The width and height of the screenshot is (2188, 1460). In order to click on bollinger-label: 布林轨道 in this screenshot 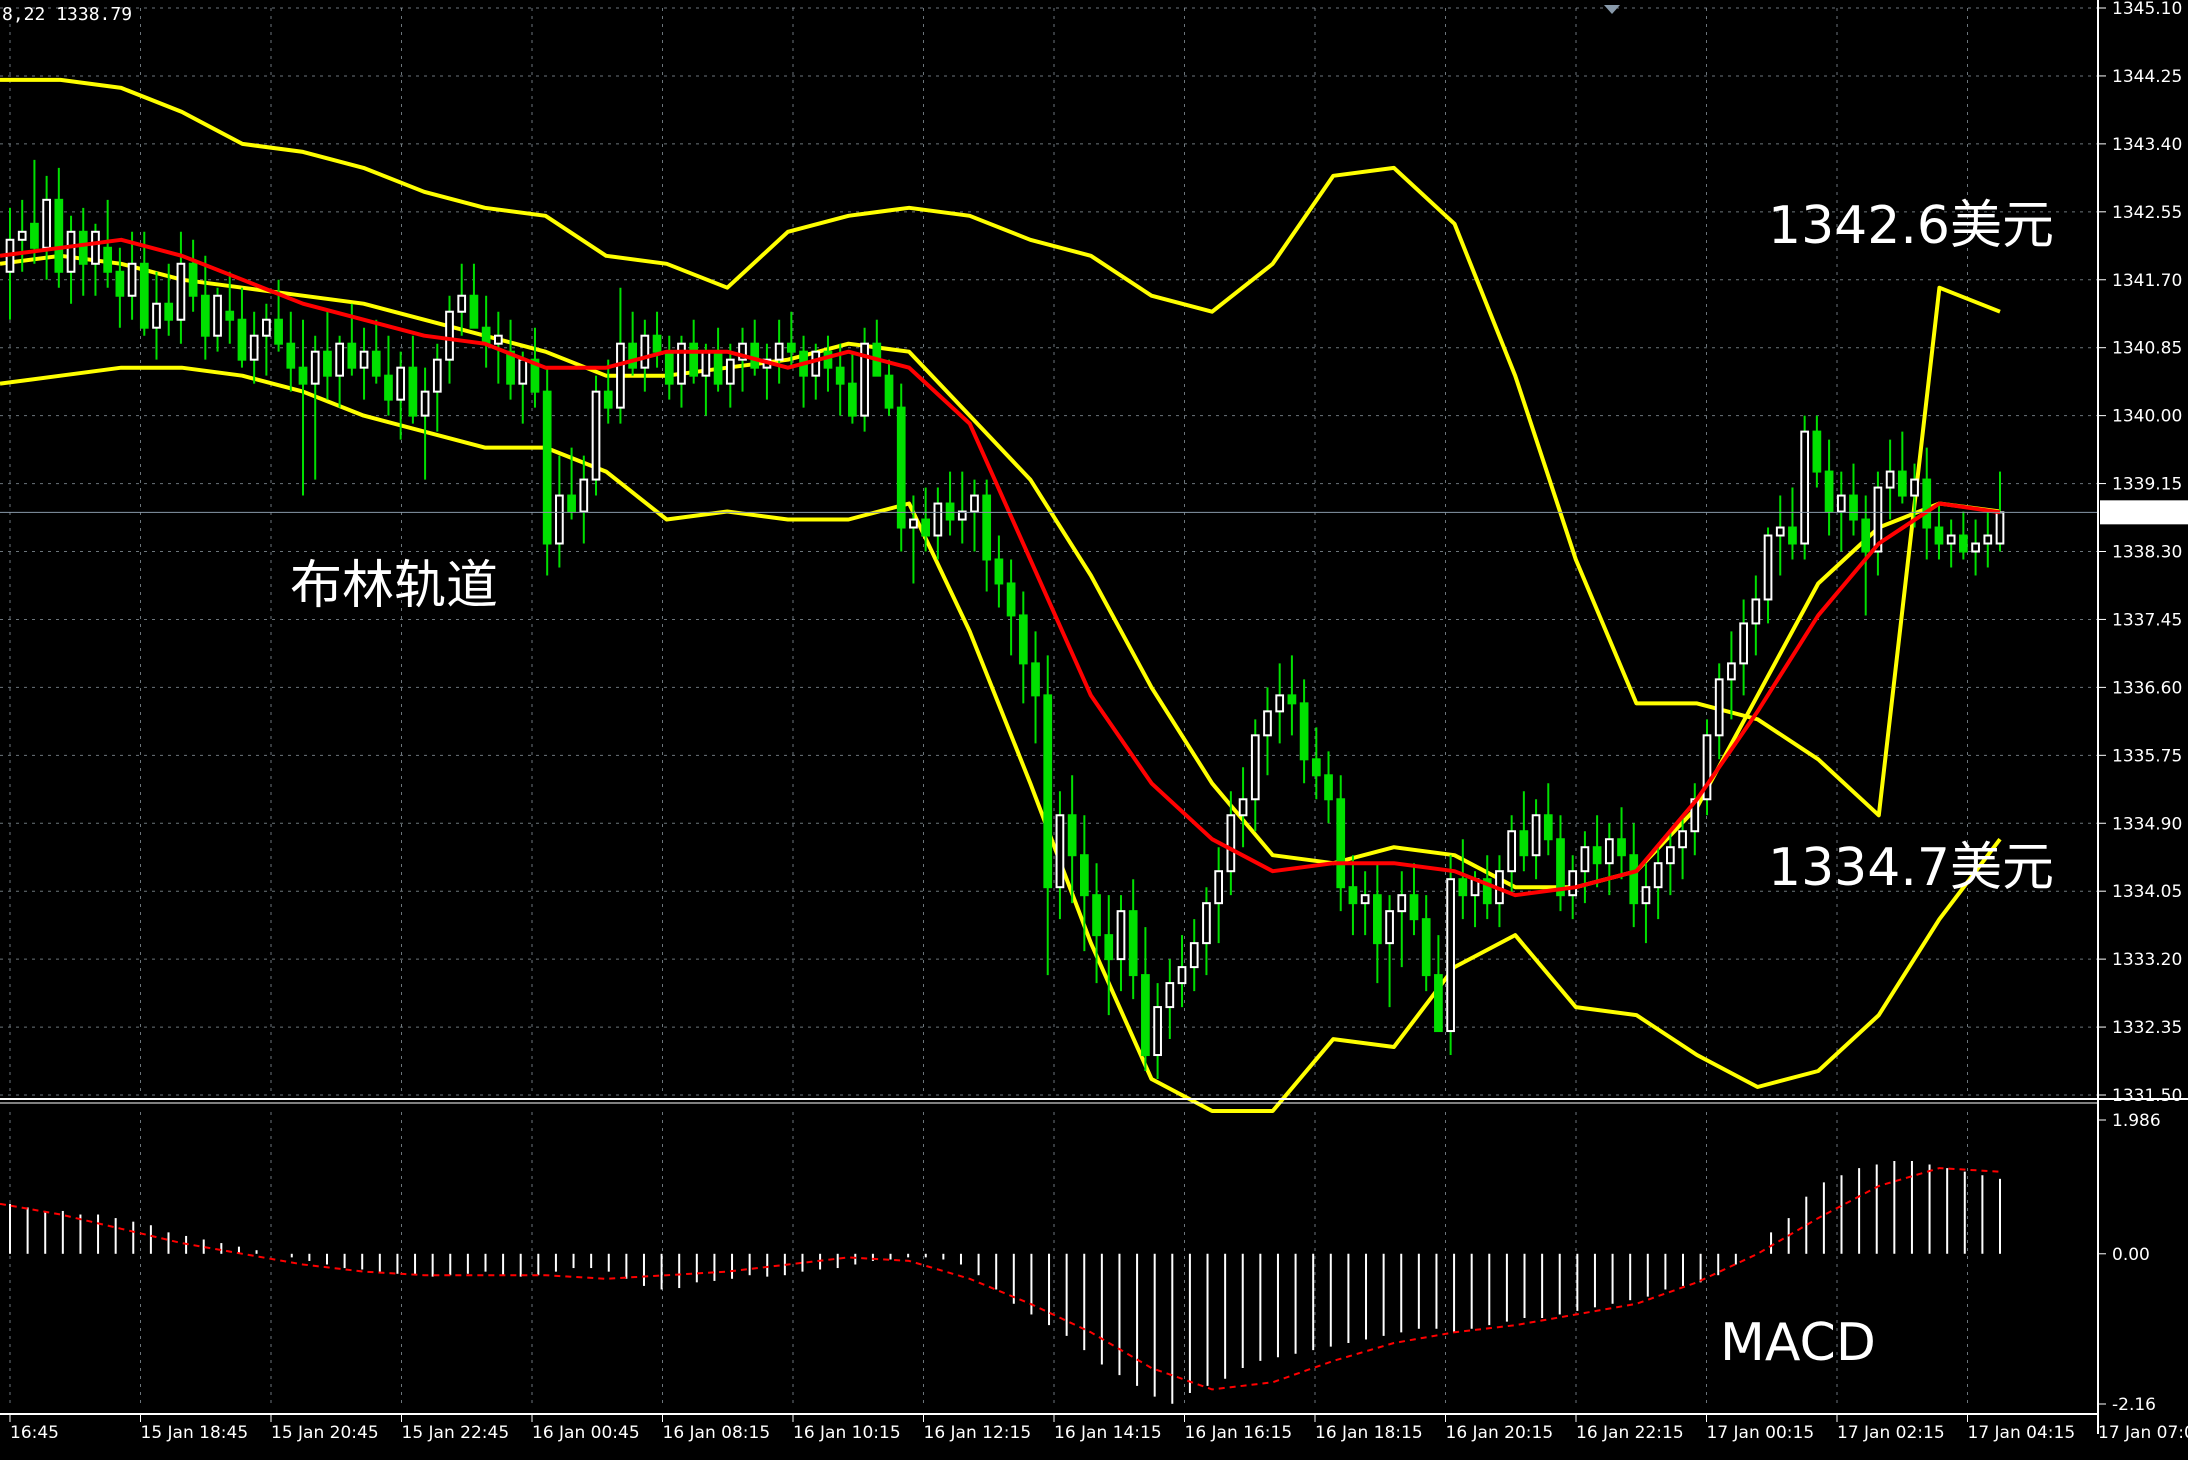, I will do `click(394, 586)`.